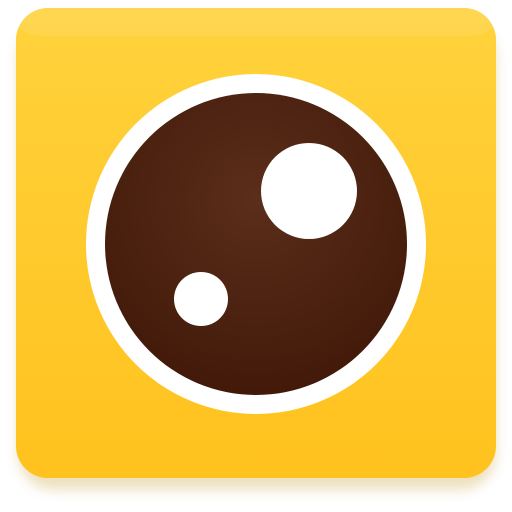 The image size is (512, 512). Describe the element at coordinates (256, 22) in the screenshot. I see `tile-gloss` at that location.